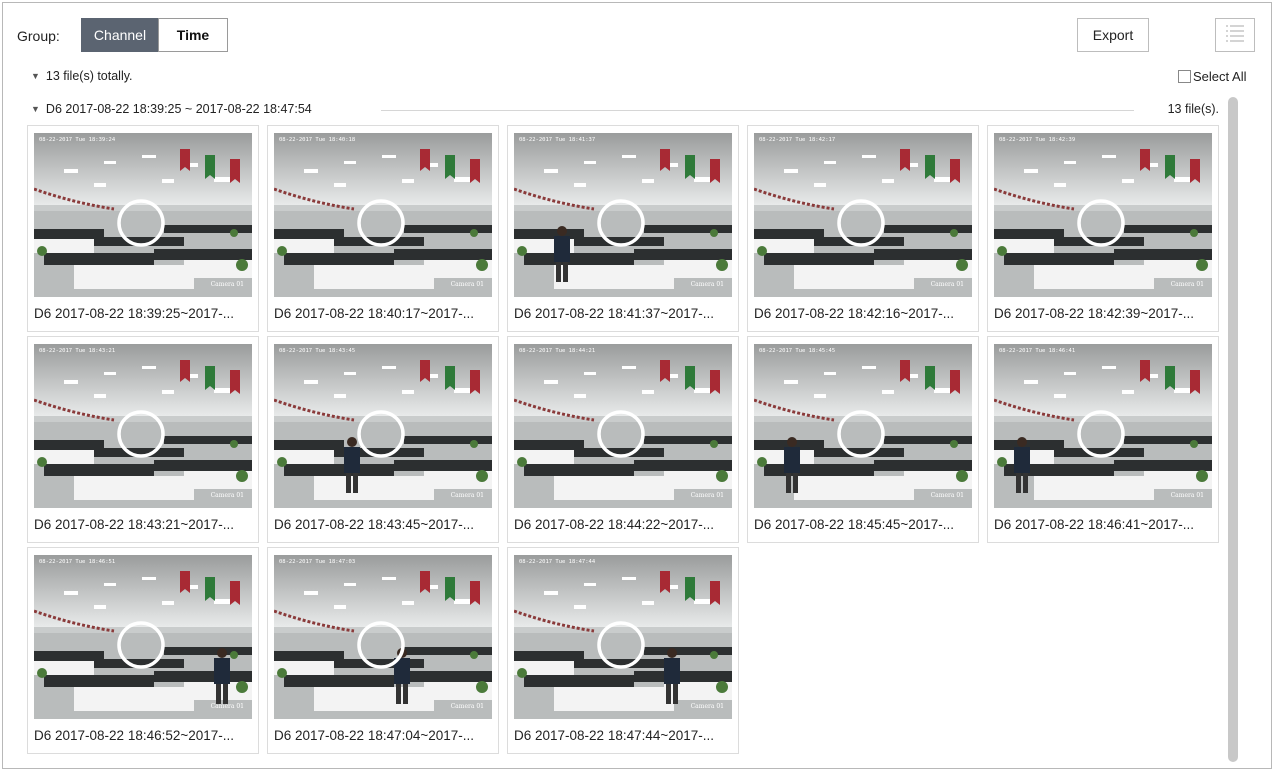 The image size is (1274, 771). I want to click on select-all-checkbox: Select All, so click(1212, 76).